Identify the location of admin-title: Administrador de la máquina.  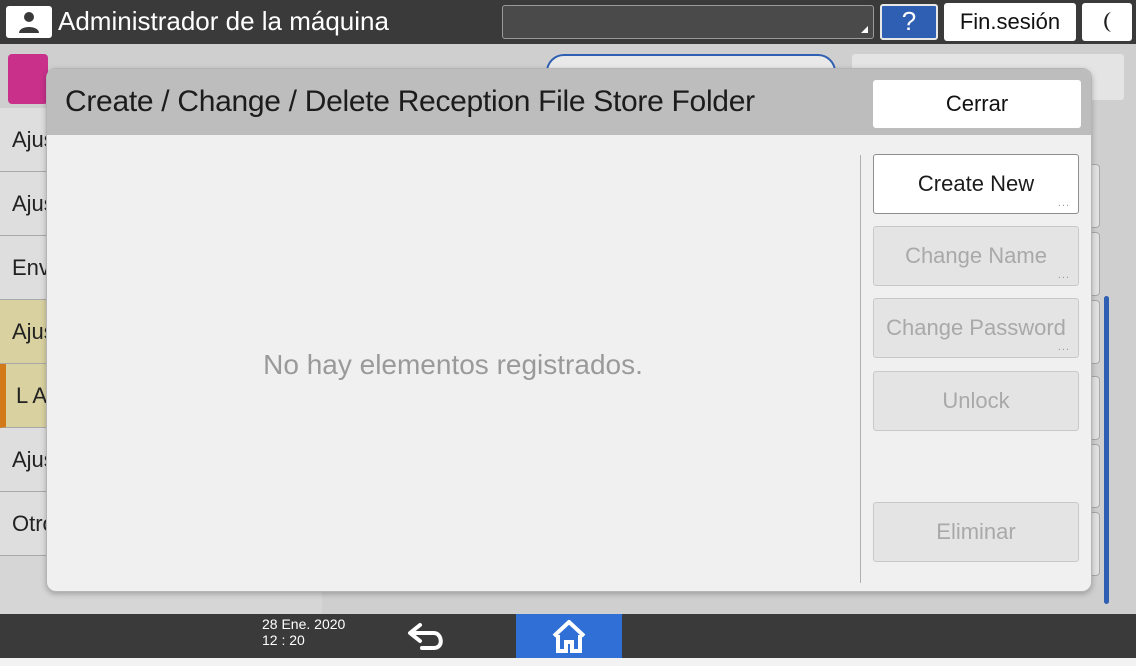
(223, 21).